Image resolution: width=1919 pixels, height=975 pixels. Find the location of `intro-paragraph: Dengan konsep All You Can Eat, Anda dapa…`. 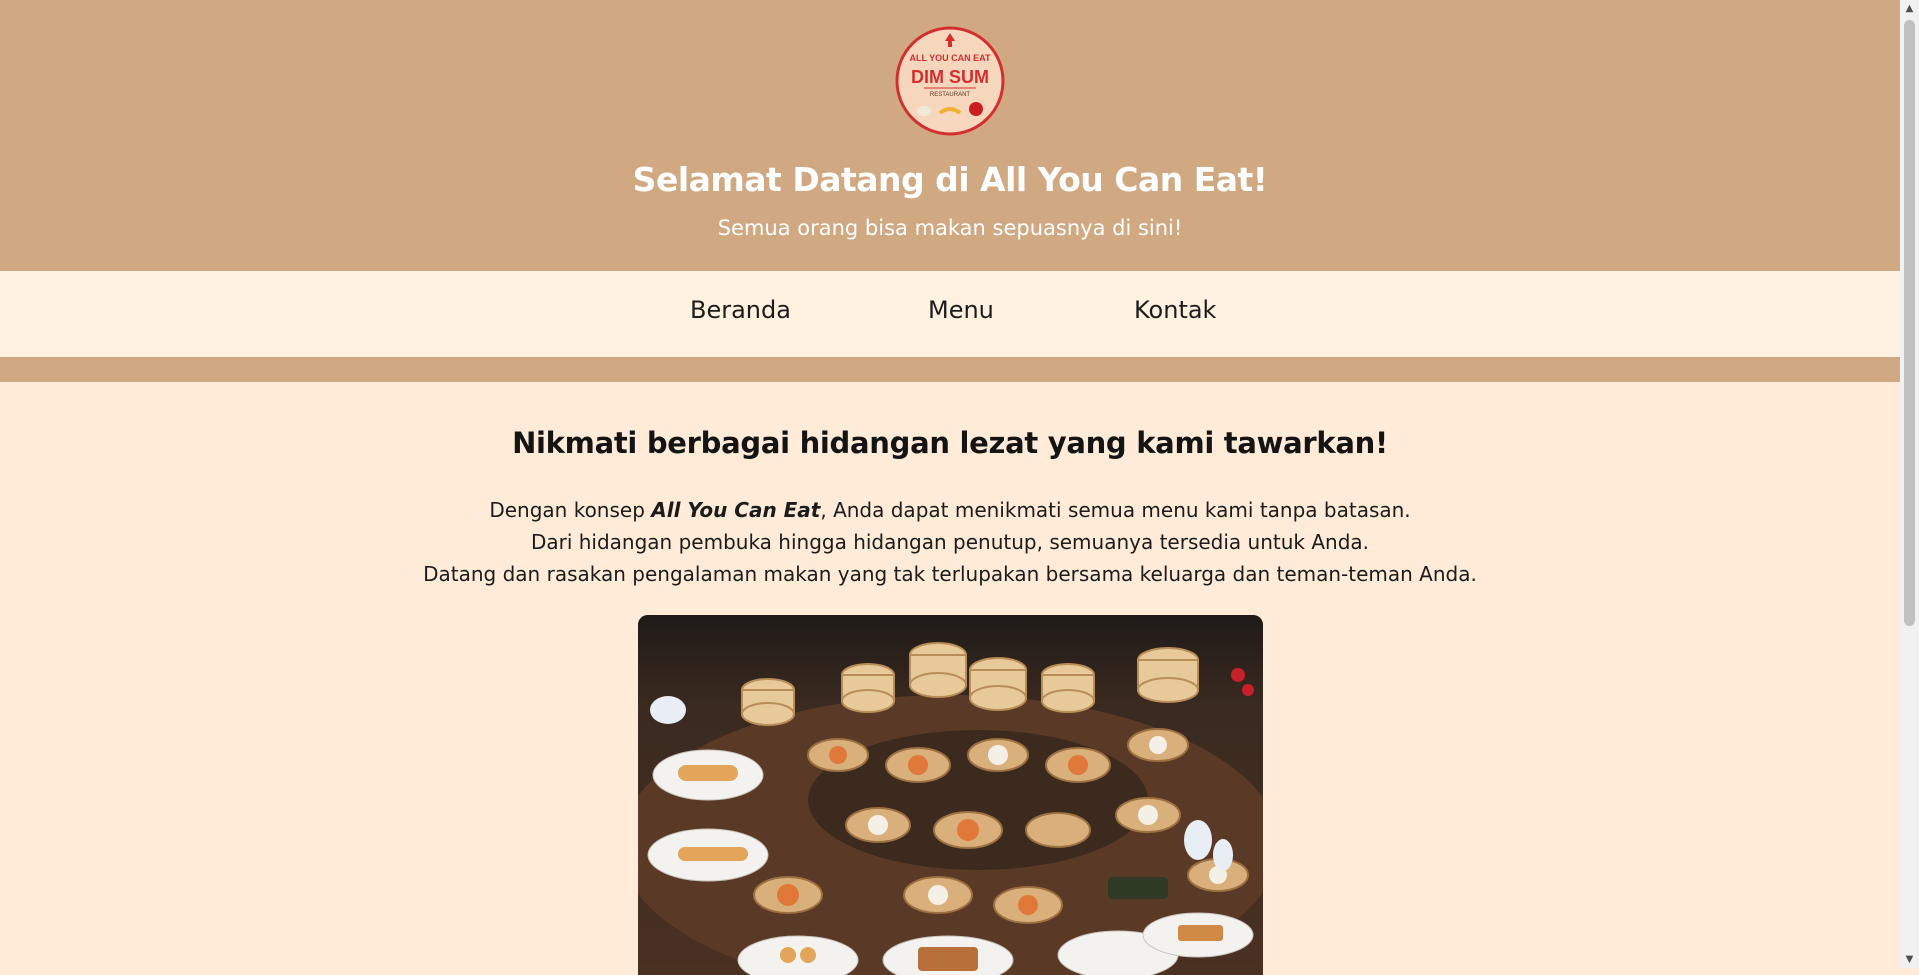

intro-paragraph: Dengan konsep All You Can Eat, Anda dapa… is located at coordinates (950, 542).